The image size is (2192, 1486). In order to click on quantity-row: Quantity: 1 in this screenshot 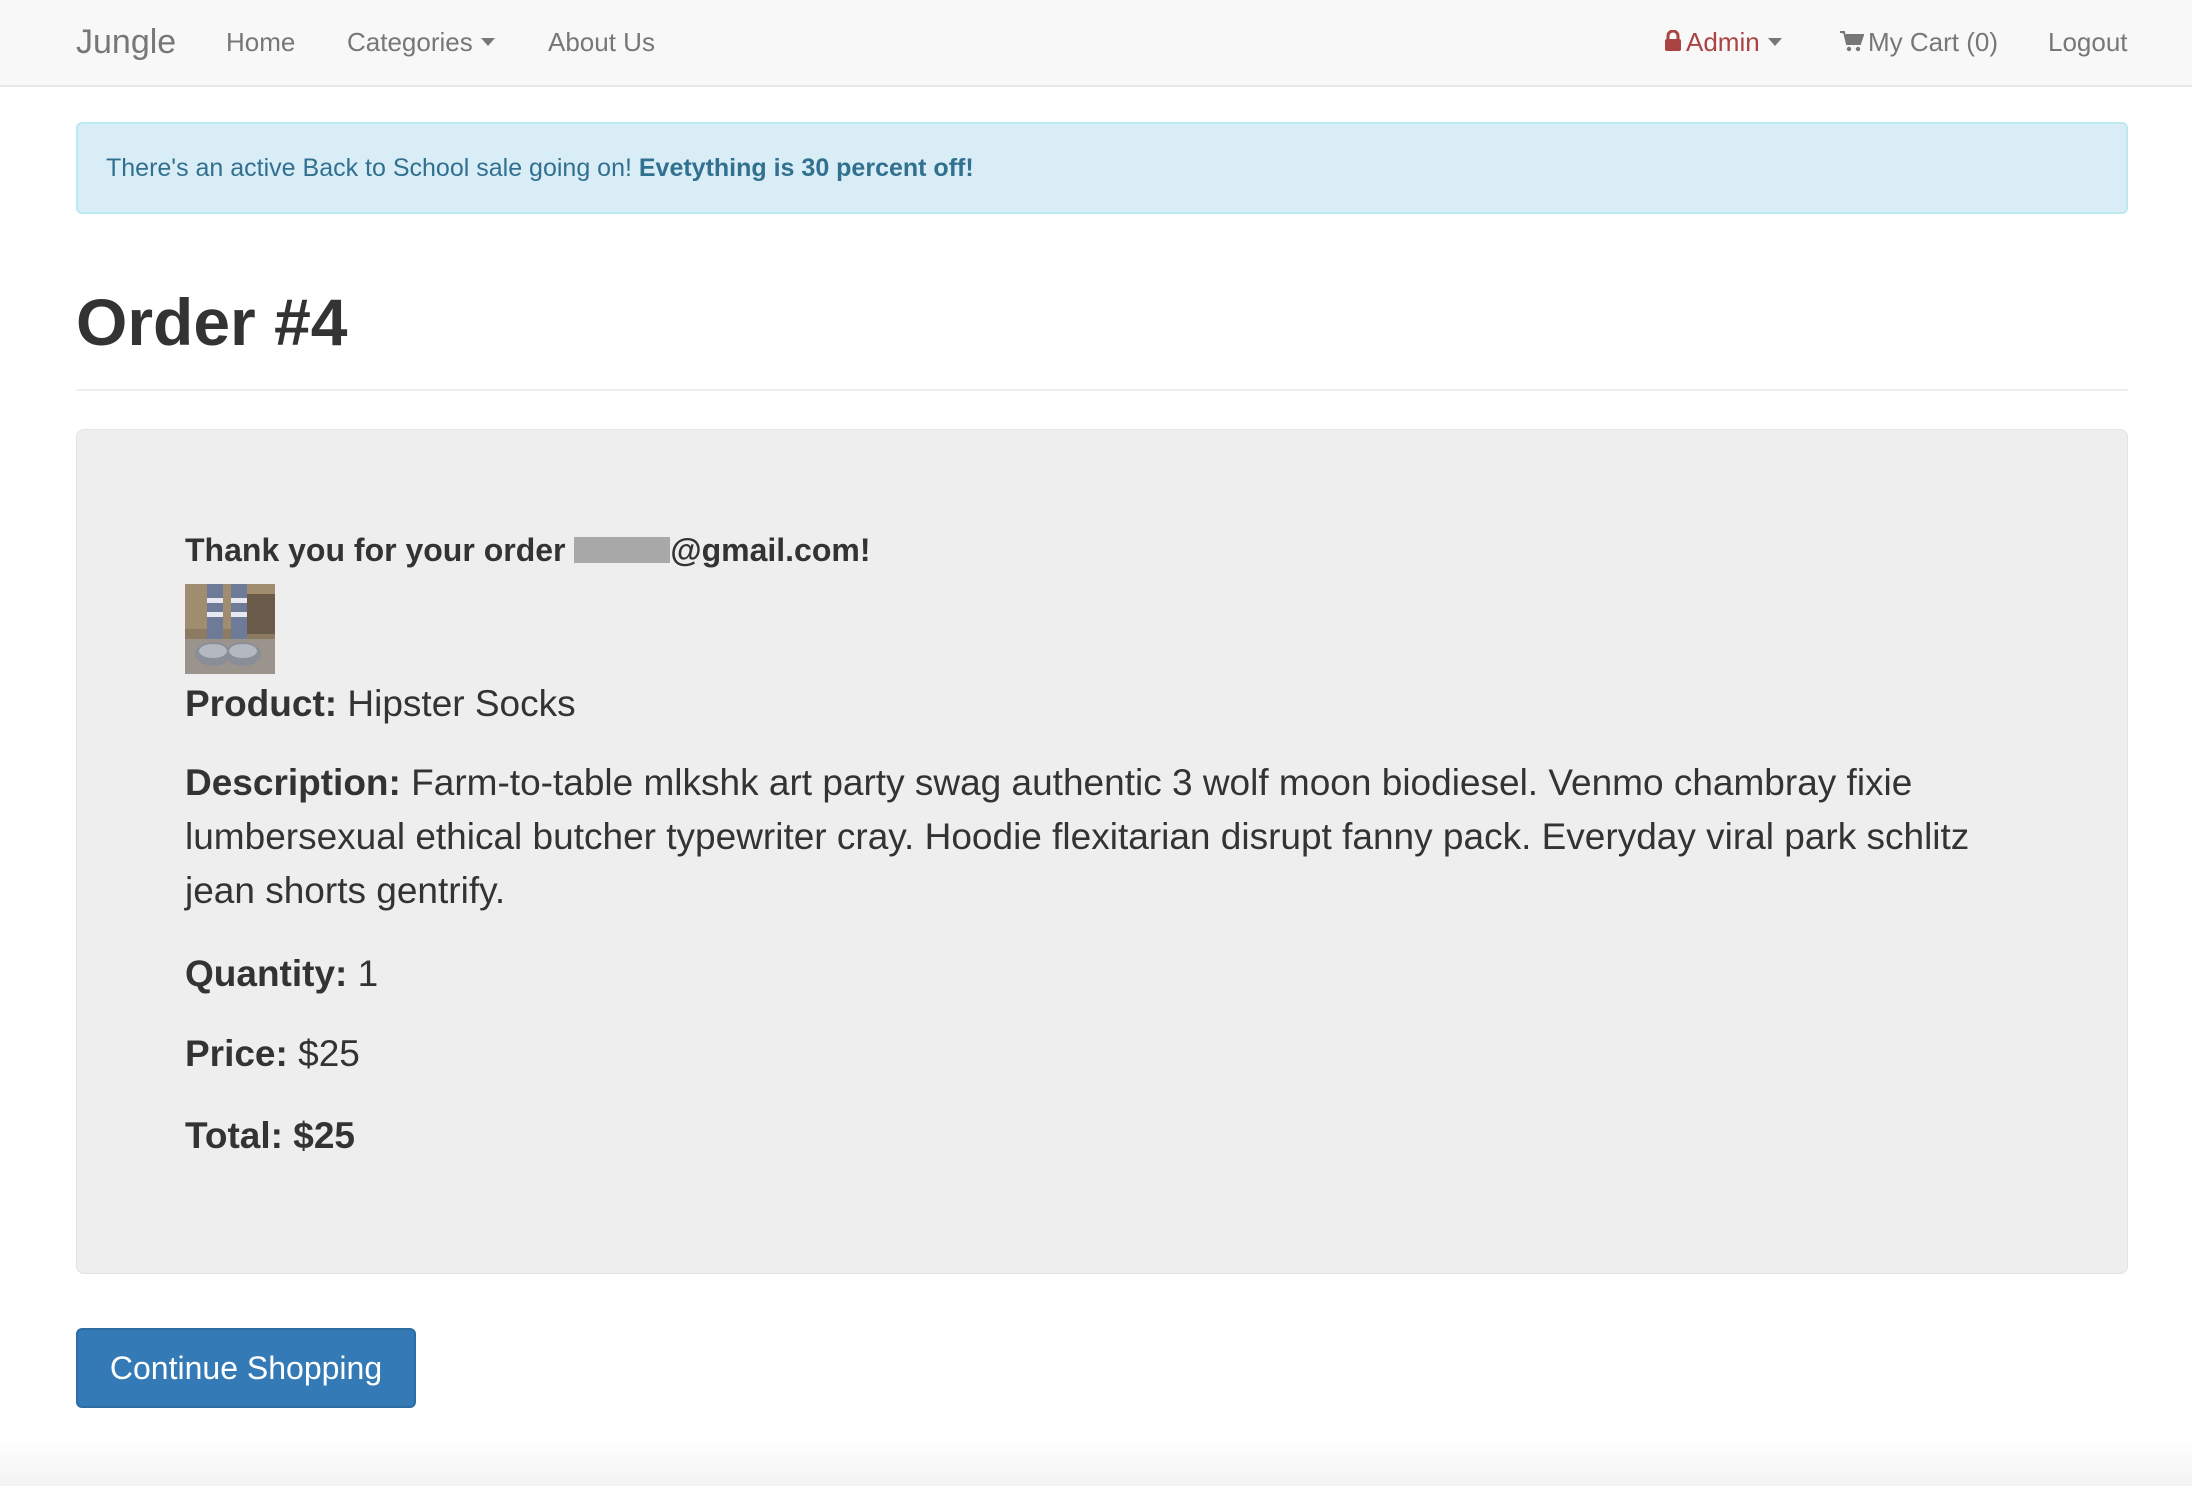, I will do `click(281, 974)`.